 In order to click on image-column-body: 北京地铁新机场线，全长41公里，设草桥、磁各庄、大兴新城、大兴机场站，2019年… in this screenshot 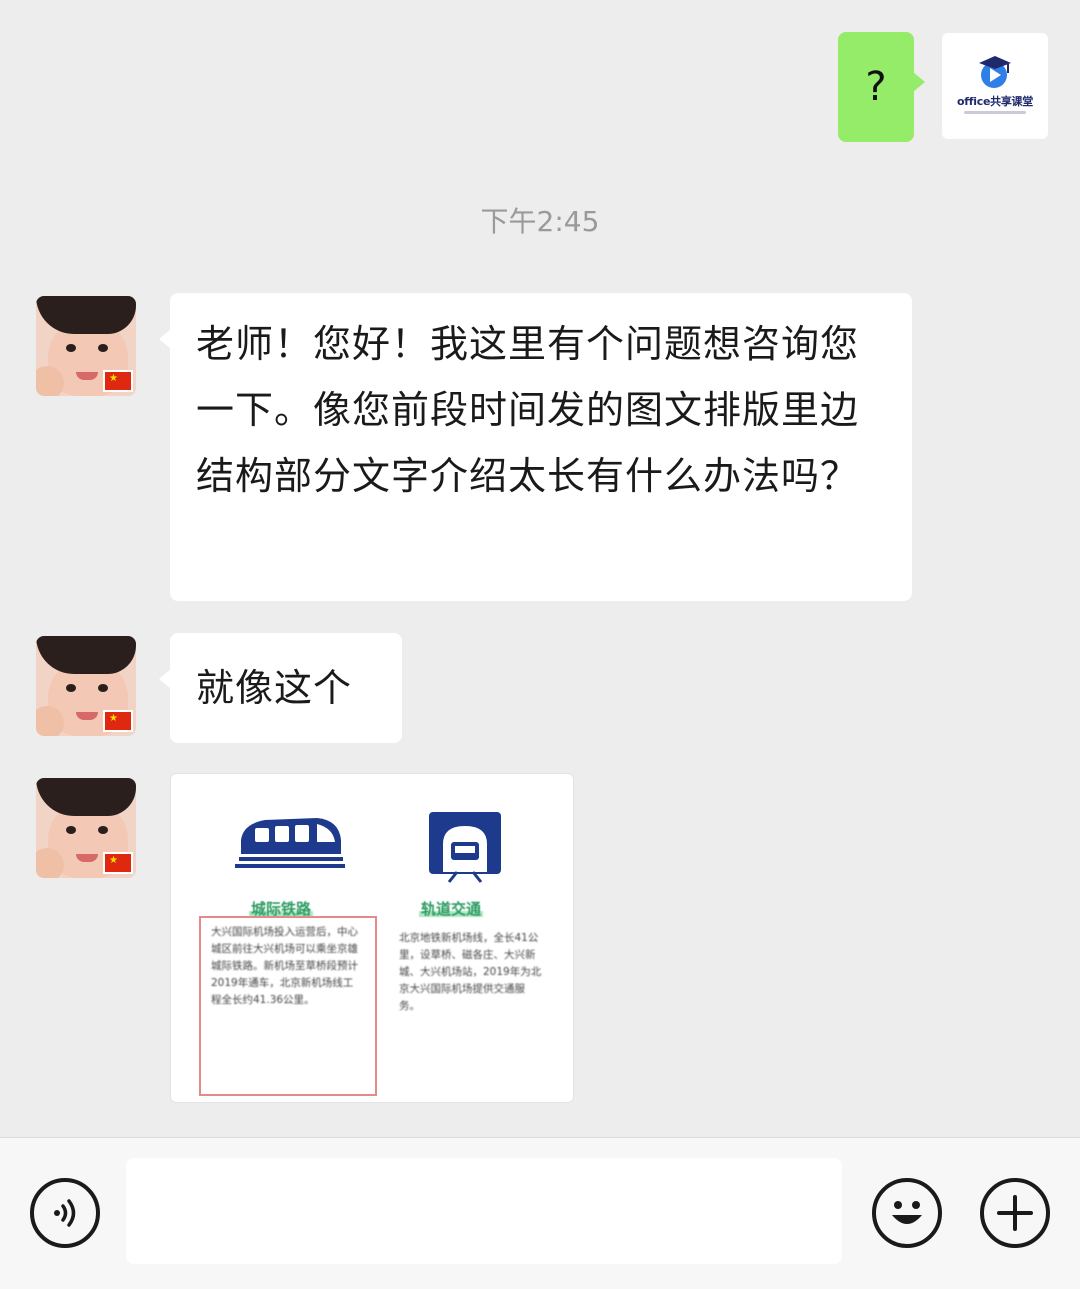, I will do `click(470, 972)`.